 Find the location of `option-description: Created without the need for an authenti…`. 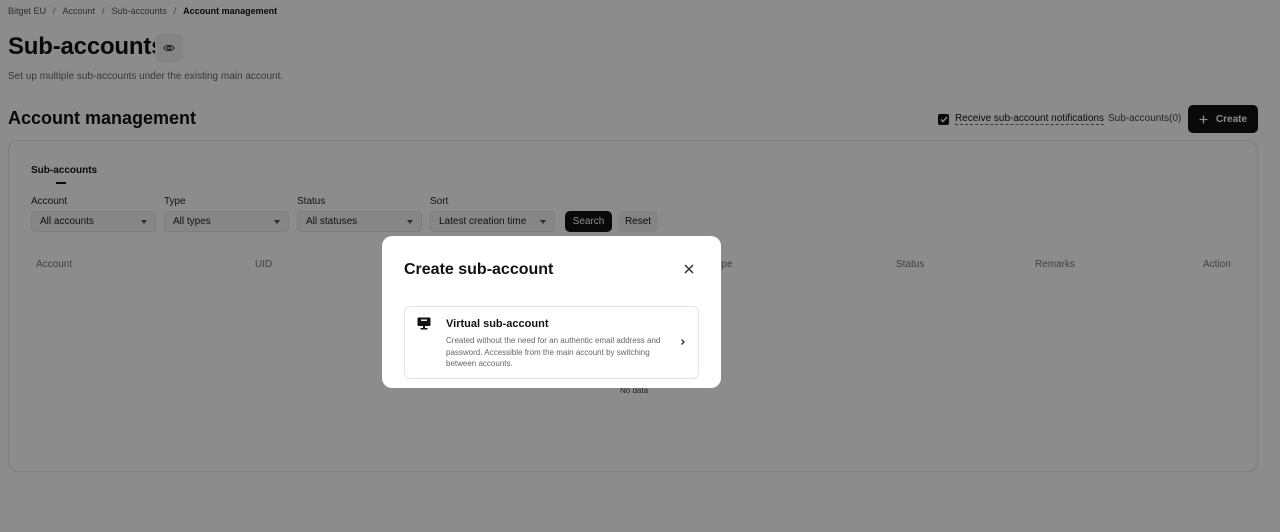

option-description: Created without the need for an authenti… is located at coordinates (553, 352).